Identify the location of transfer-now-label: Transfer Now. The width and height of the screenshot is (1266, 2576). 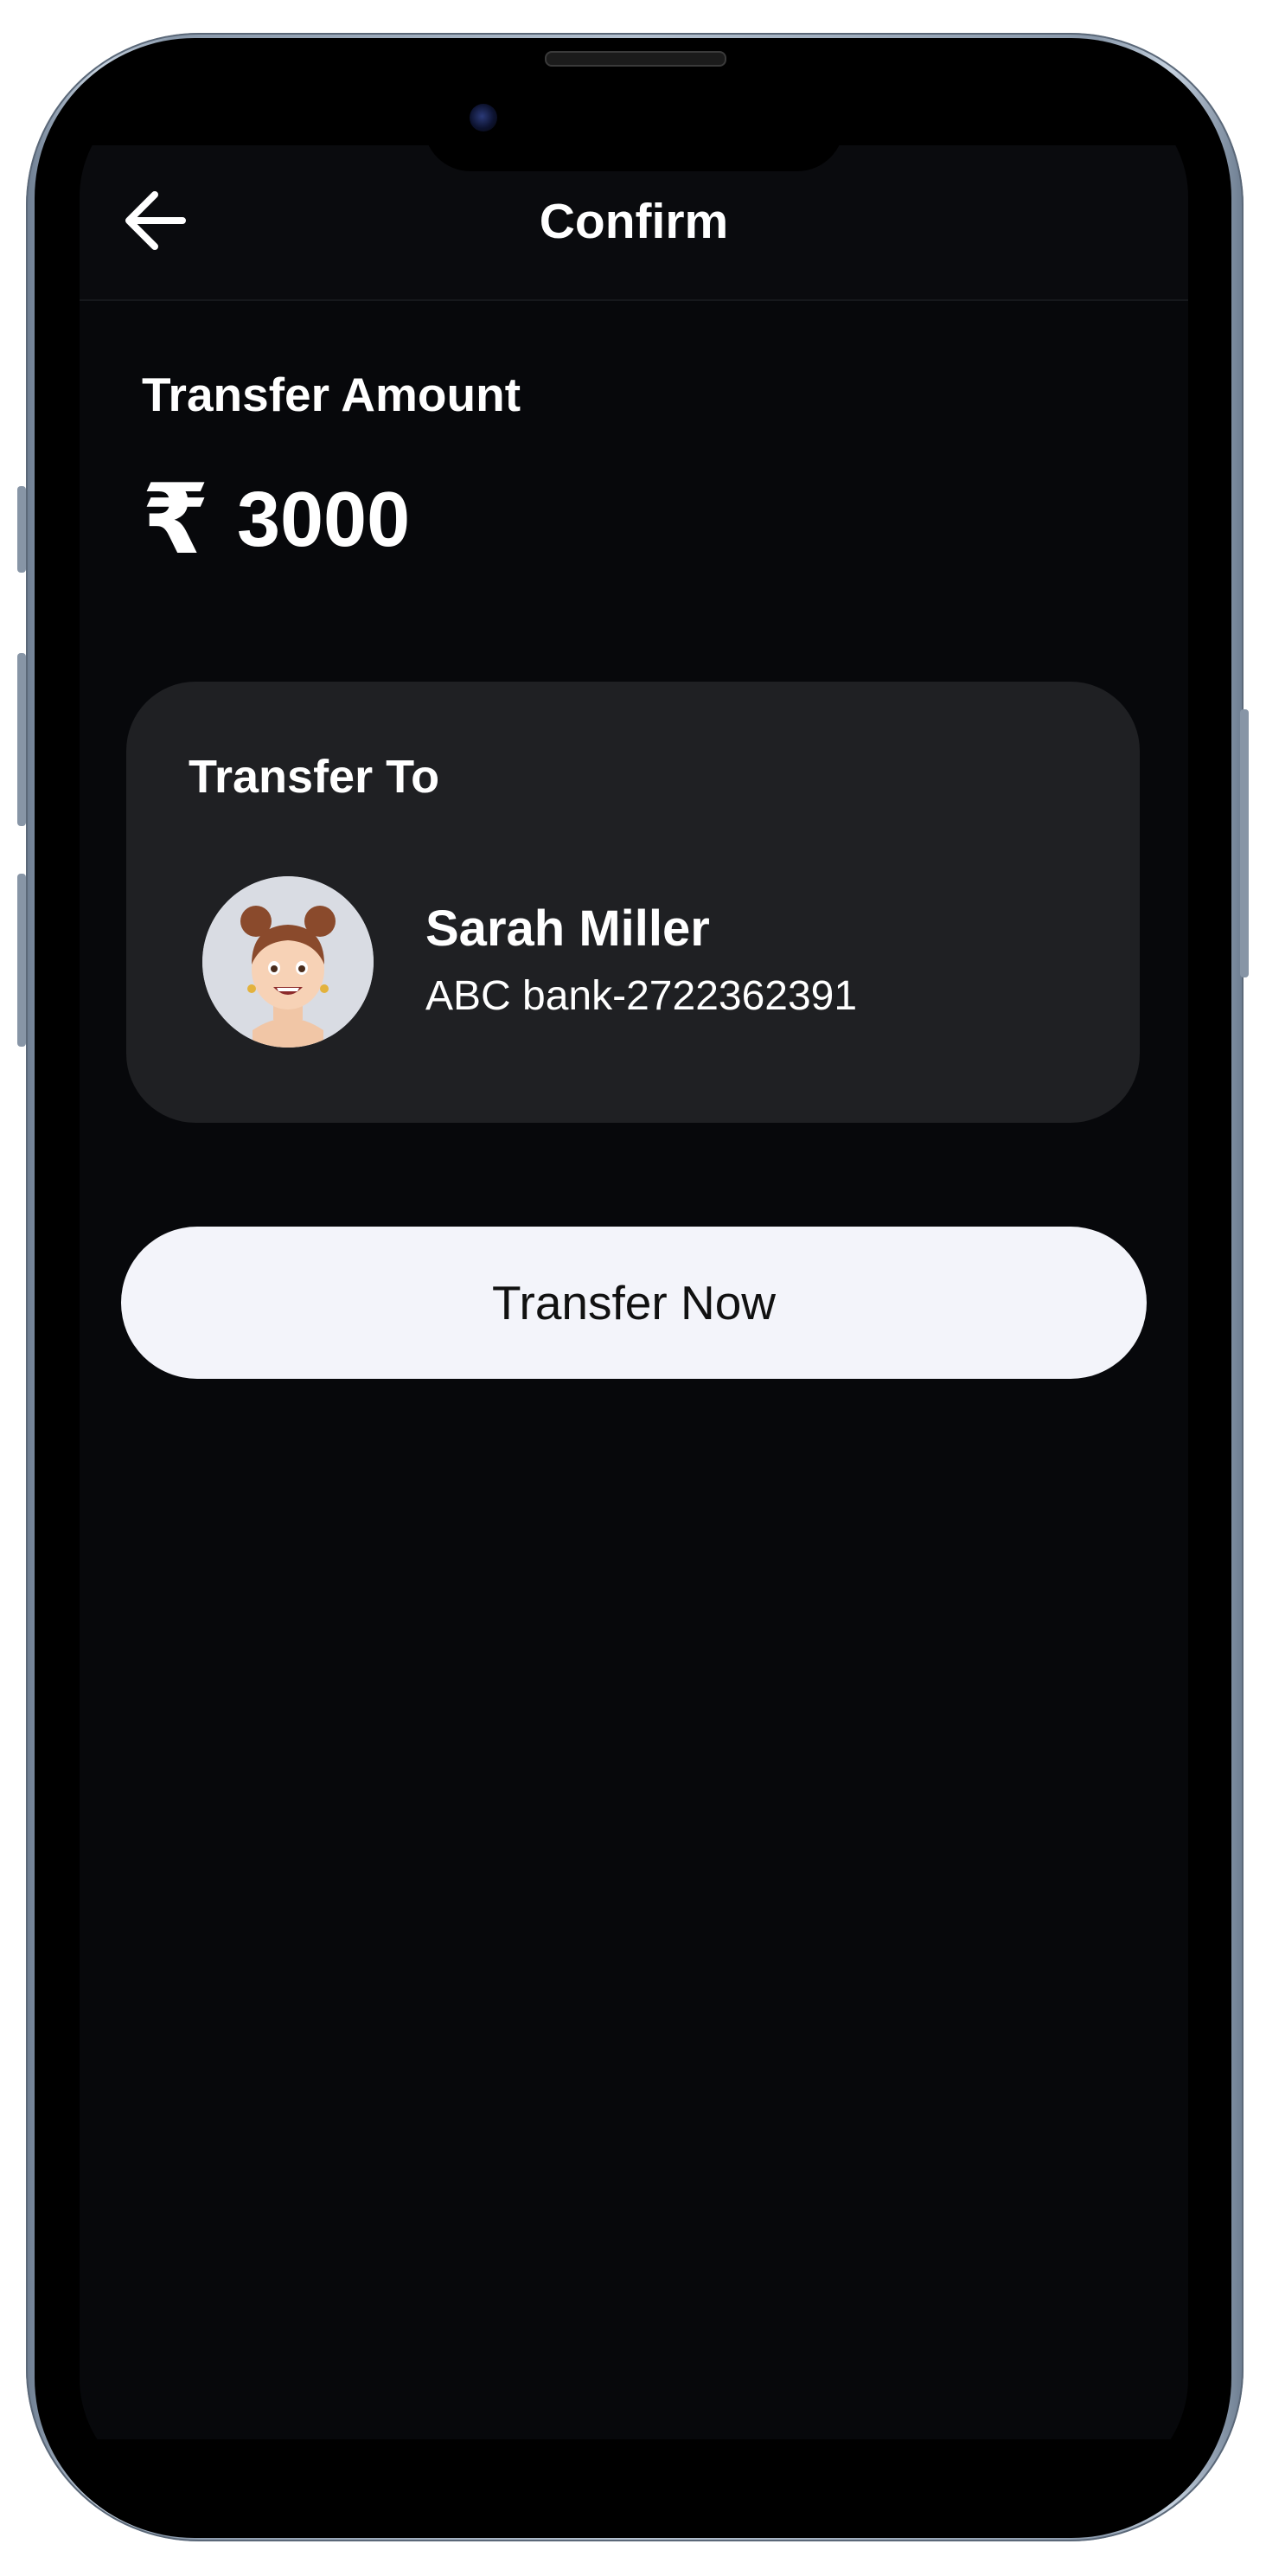
(634, 1303).